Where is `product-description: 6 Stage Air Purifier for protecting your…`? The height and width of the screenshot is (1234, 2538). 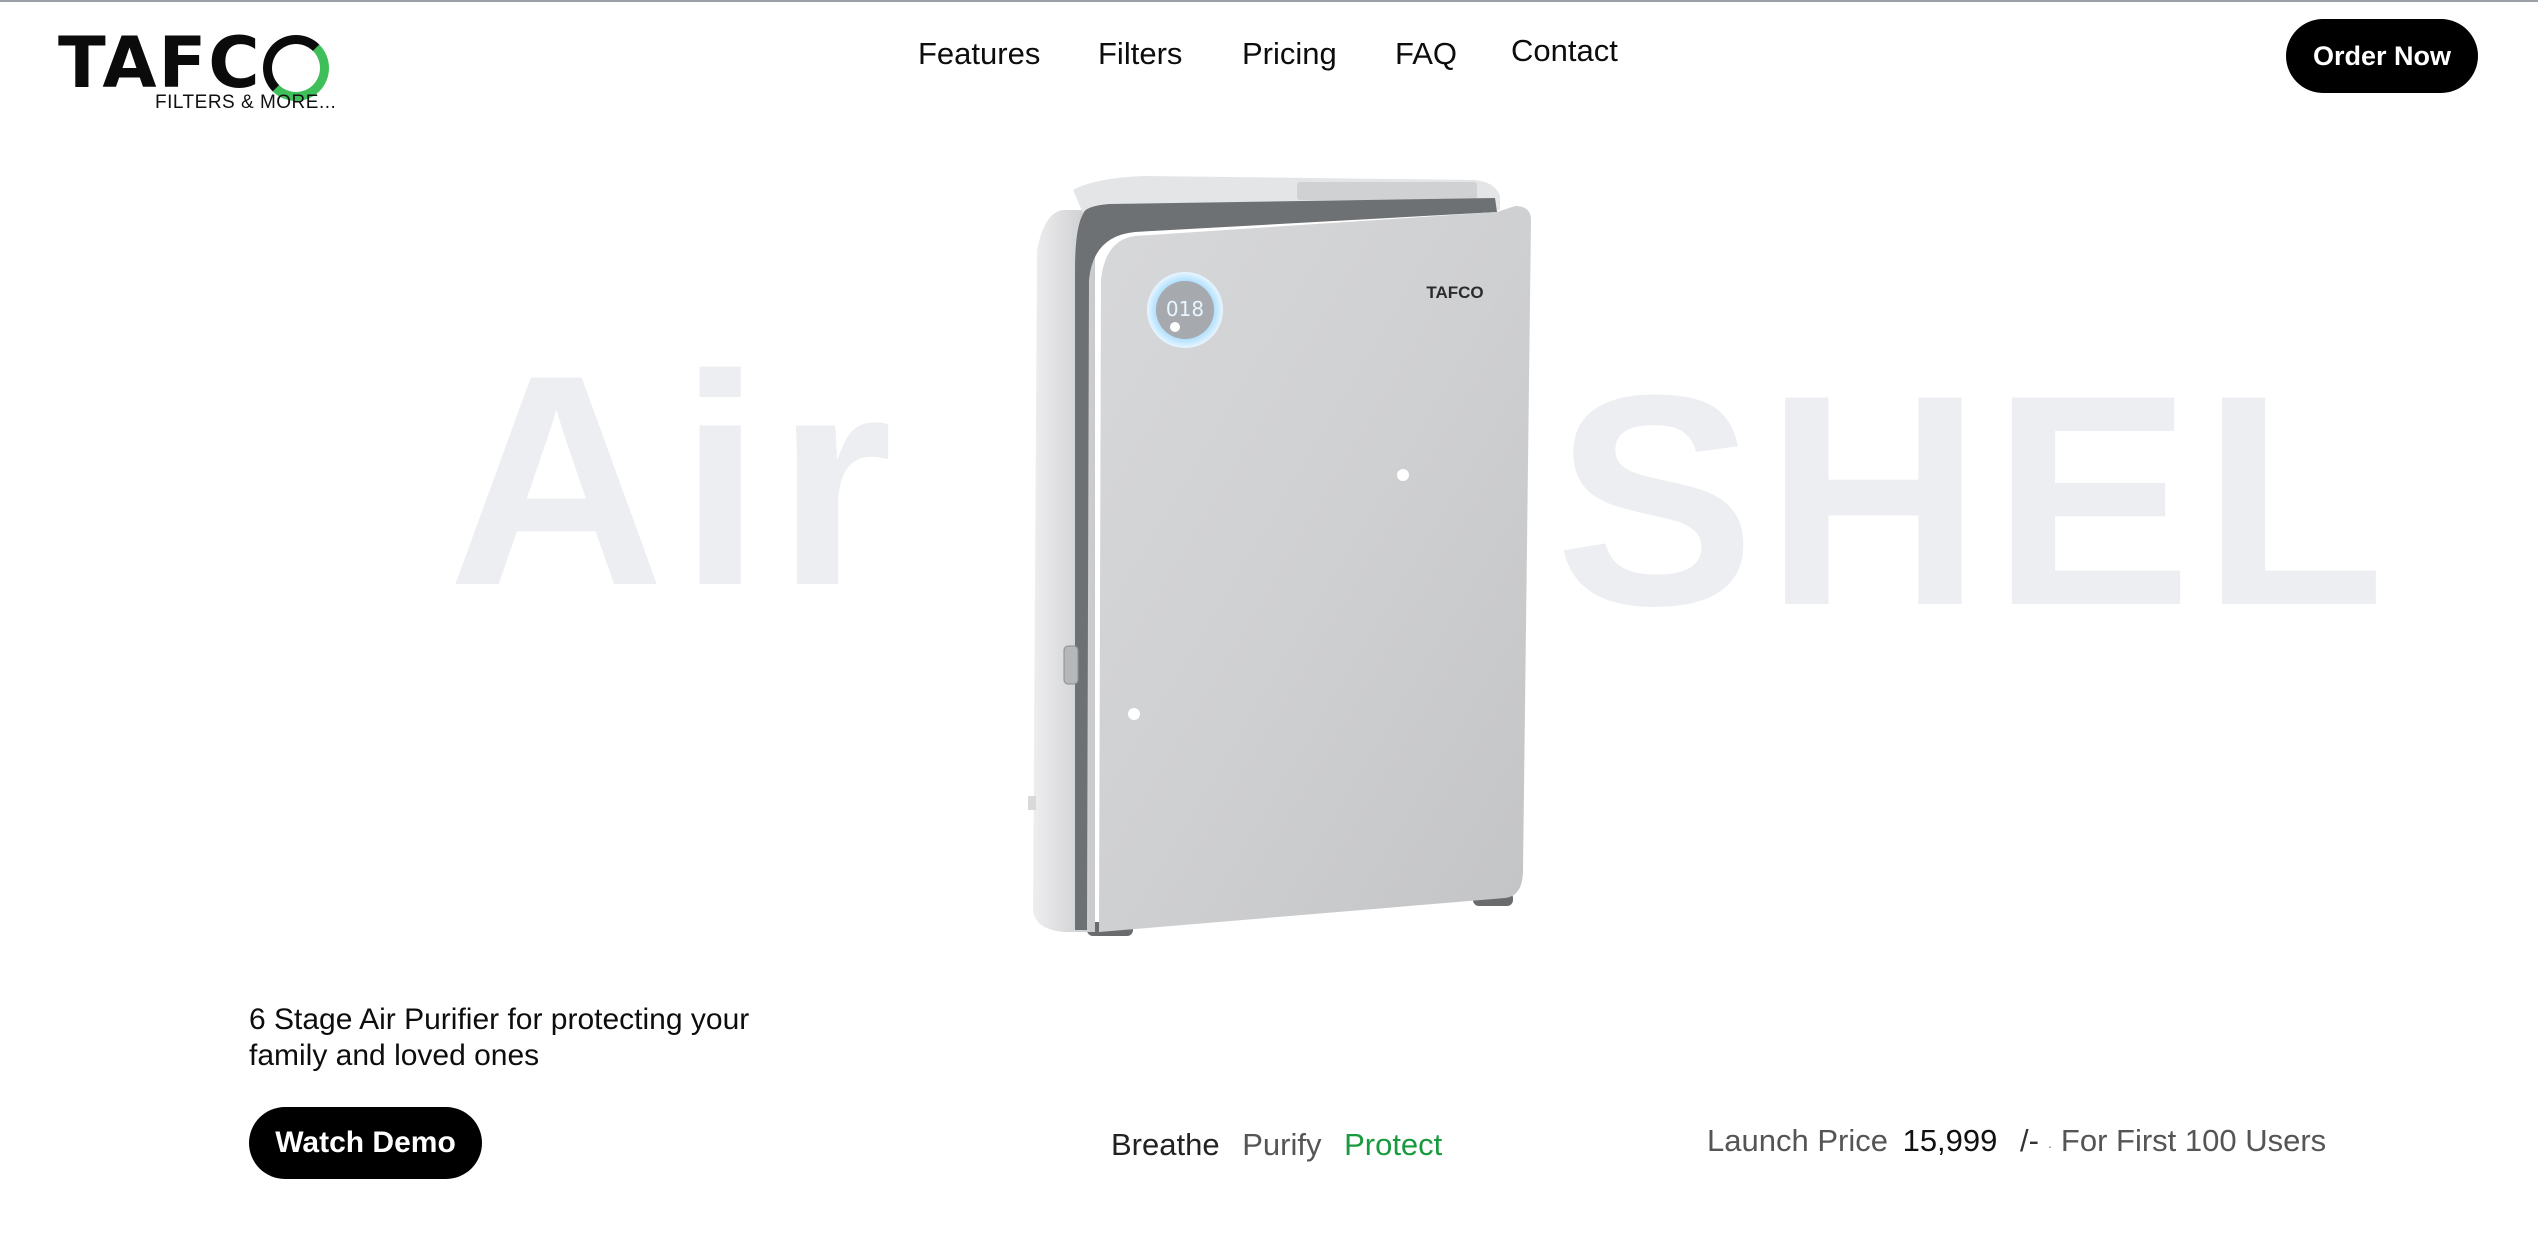
product-description: 6 Stage Air Purifier for protecting your… is located at coordinates (529, 1038).